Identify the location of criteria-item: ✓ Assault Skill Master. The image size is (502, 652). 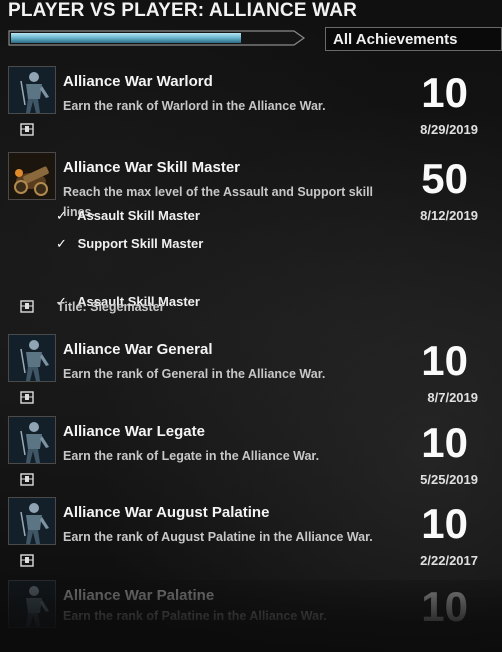
(128, 216).